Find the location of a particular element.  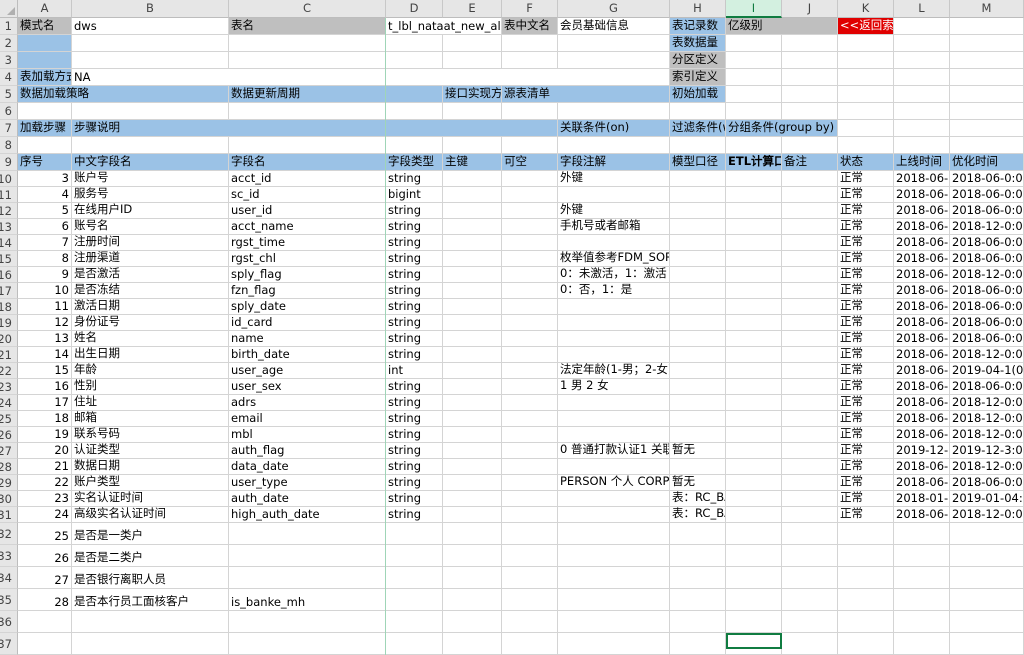

cell-b8 is located at coordinates (150, 145).